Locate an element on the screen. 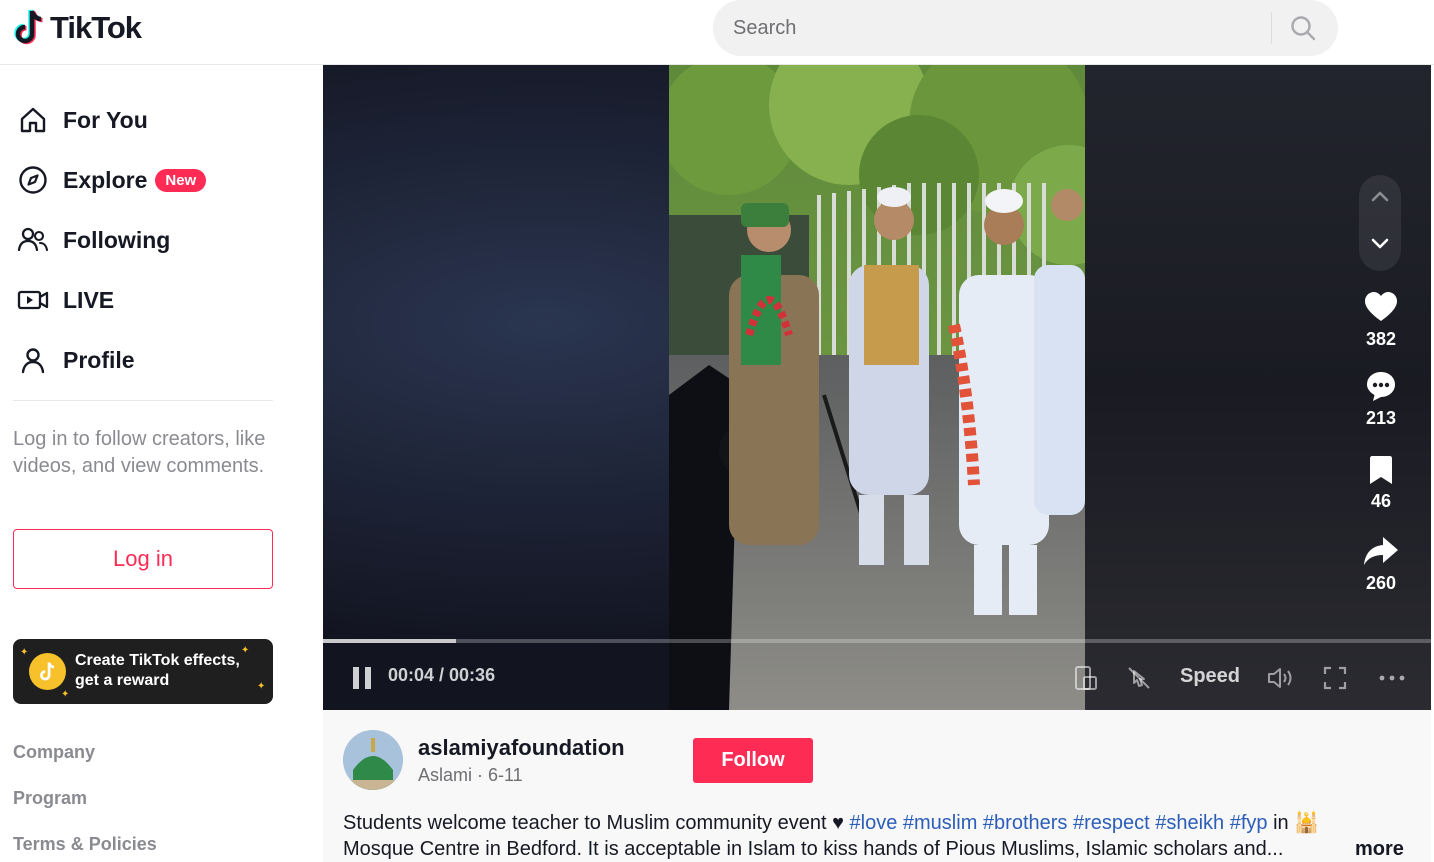 Image resolution: width=1434 pixels, height=862 pixels. pause-button is located at coordinates (363, 678).